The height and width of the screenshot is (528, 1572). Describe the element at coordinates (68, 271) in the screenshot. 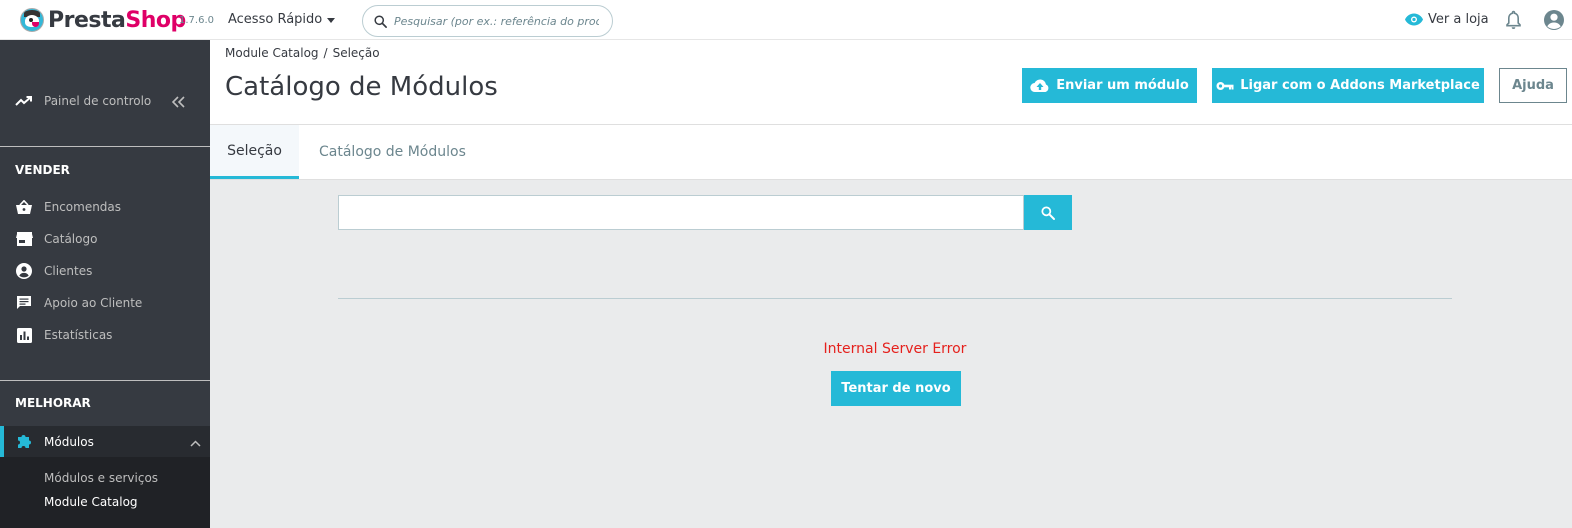

I see `sidebar-item-label: Clientes` at that location.